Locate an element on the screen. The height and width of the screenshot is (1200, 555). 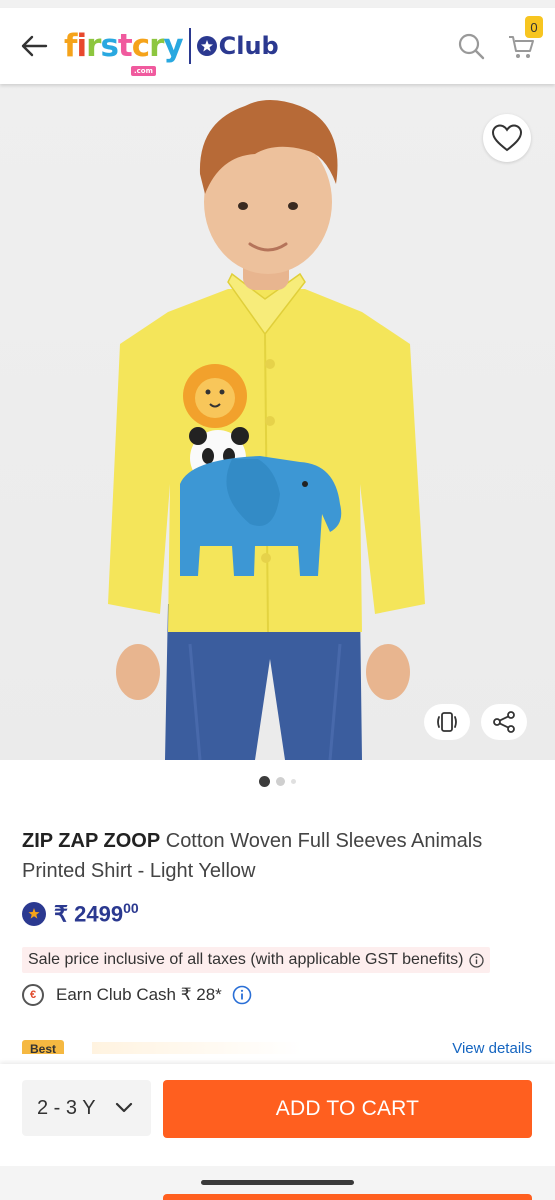
heart-icon is located at coordinates (507, 138).